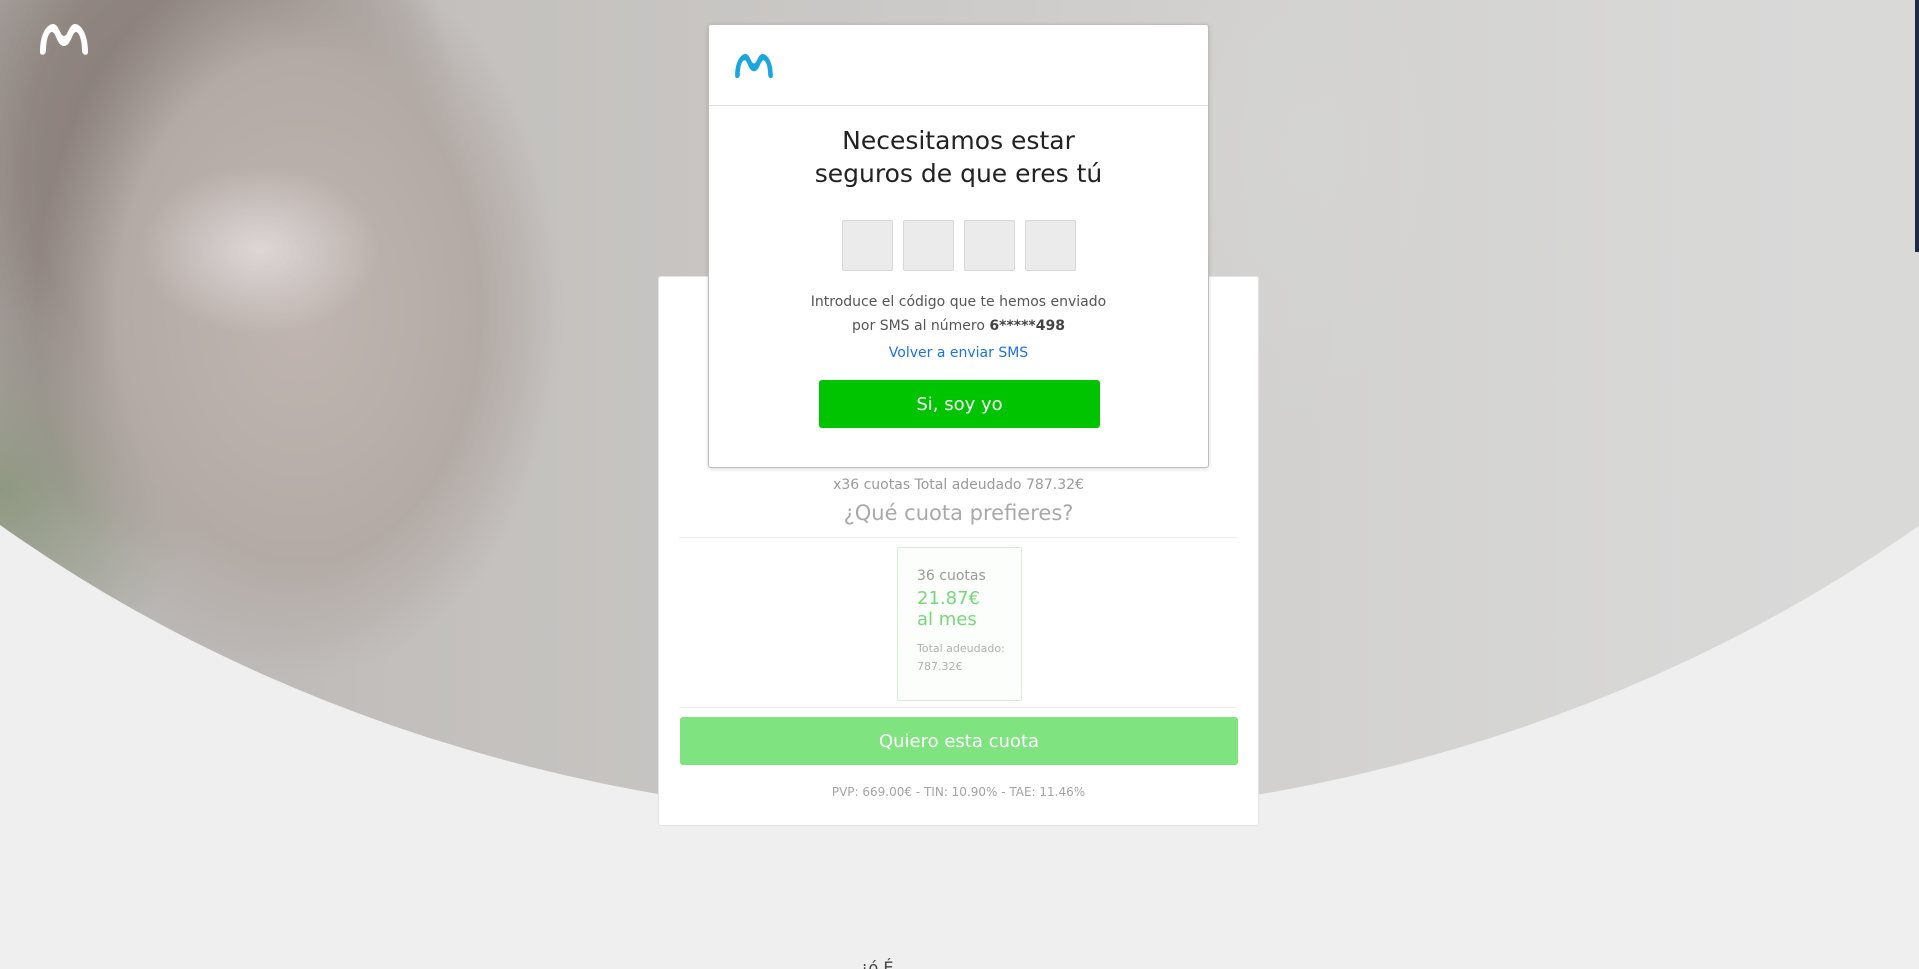 The height and width of the screenshot is (969, 1919). Describe the element at coordinates (877, 963) in the screenshot. I see `below-fold-text: ¿ó É` at that location.